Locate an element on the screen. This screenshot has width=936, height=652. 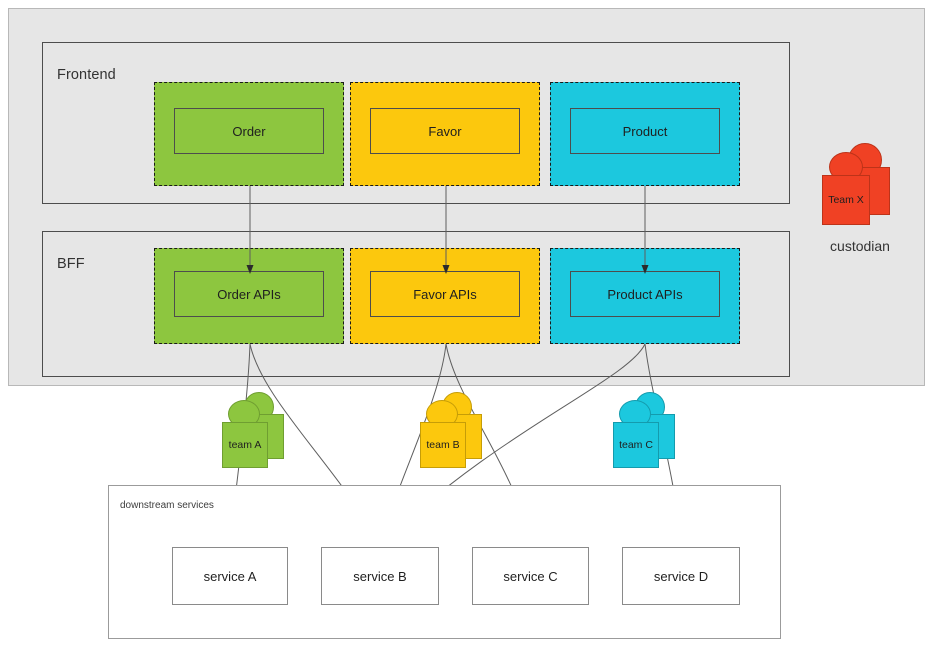
bff-block-product-apis-inner: Product APIs is located at coordinates (645, 294).